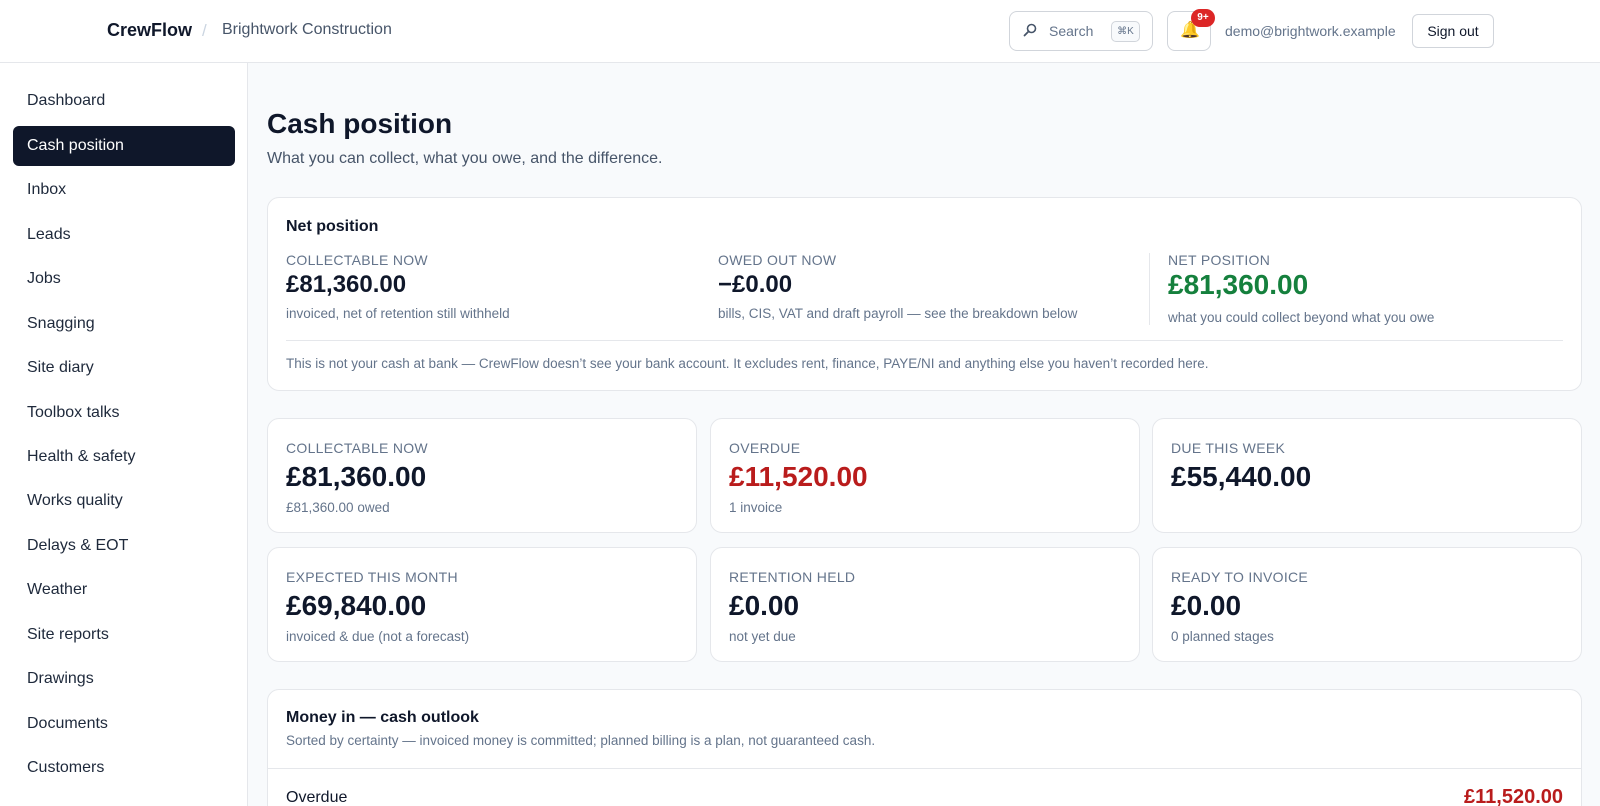 The height and width of the screenshot is (806, 1600). What do you see at coordinates (124, 590) in the screenshot?
I see `sidebar-item-weather: Weather` at bounding box center [124, 590].